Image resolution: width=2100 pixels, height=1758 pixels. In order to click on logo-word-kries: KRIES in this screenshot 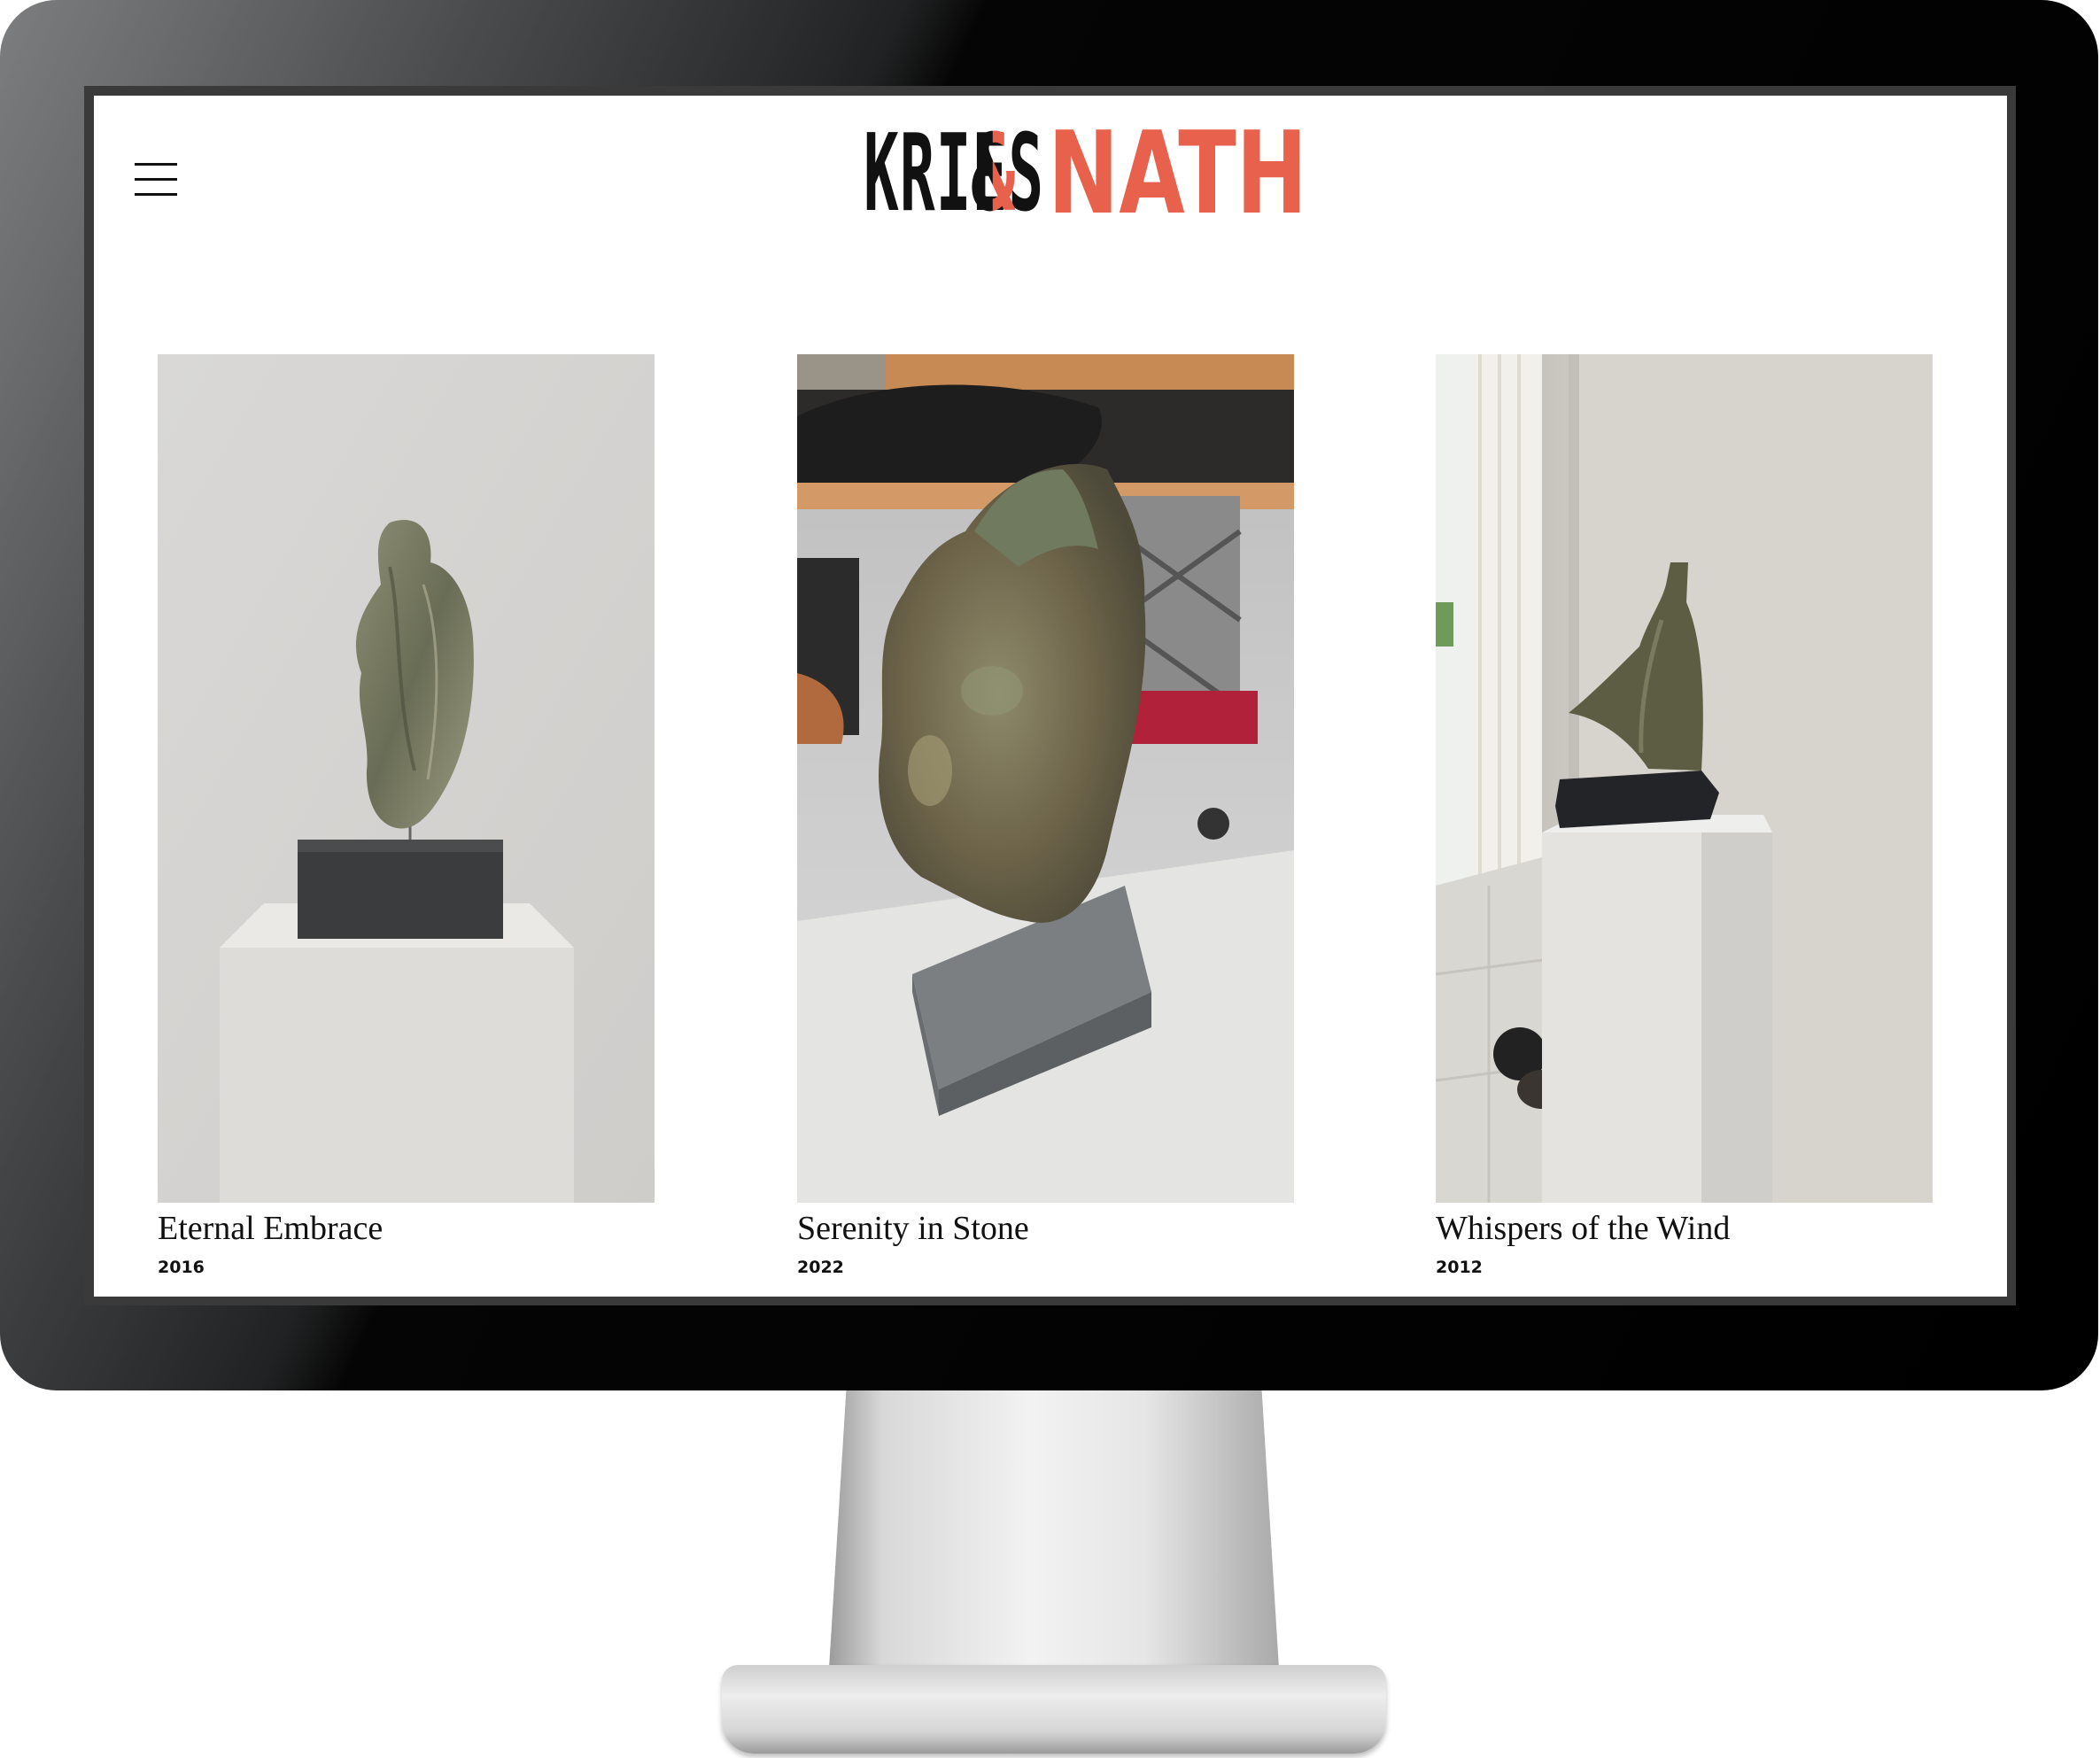, I will do `click(954, 174)`.